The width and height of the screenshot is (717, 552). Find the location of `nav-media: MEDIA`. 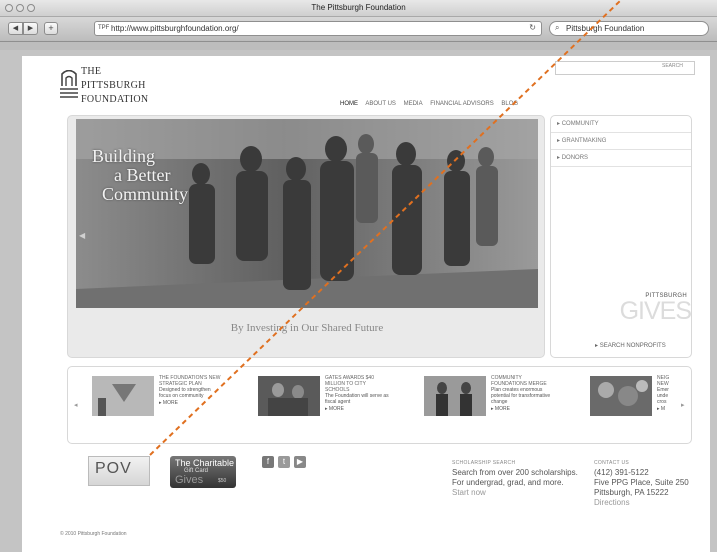

nav-media: MEDIA is located at coordinates (413, 104).